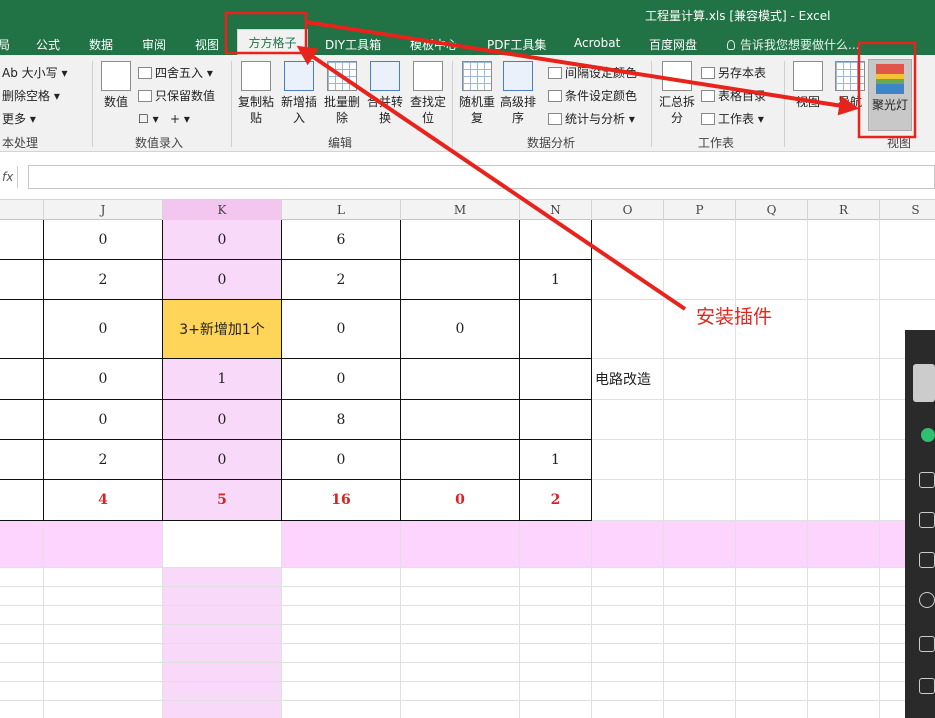  What do you see at coordinates (808, 85) in the screenshot?
I see `view-button: 视图` at bounding box center [808, 85].